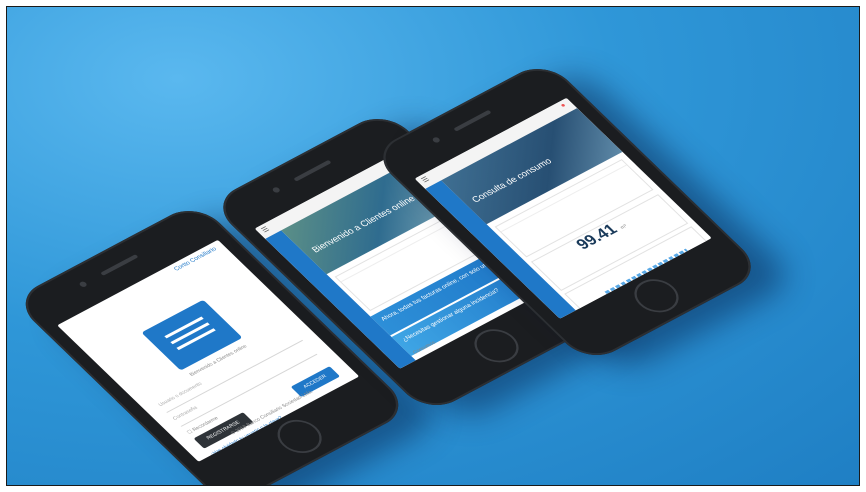  I want to click on notification-icon: ●, so click(563, 105).